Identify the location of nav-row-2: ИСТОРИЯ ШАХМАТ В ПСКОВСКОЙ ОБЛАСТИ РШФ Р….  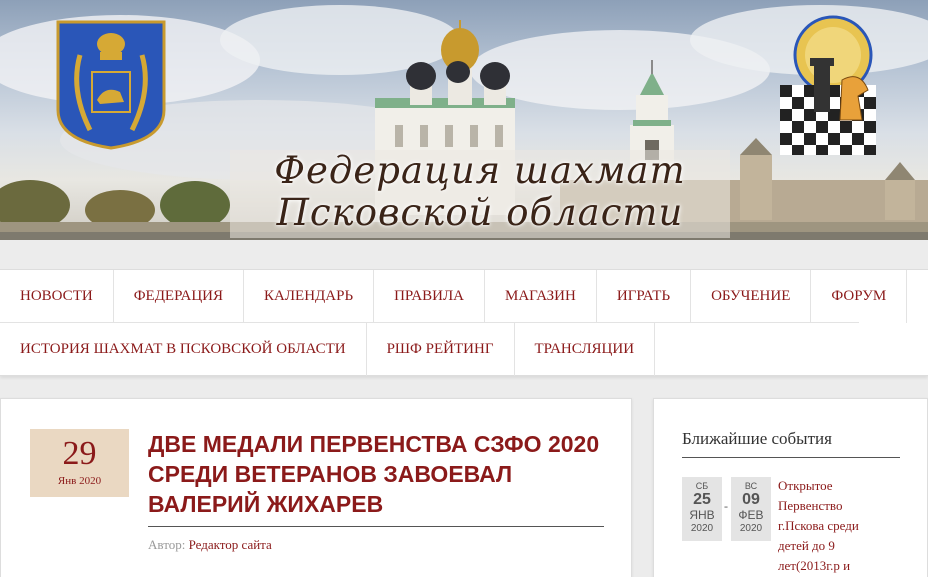
(328, 349).